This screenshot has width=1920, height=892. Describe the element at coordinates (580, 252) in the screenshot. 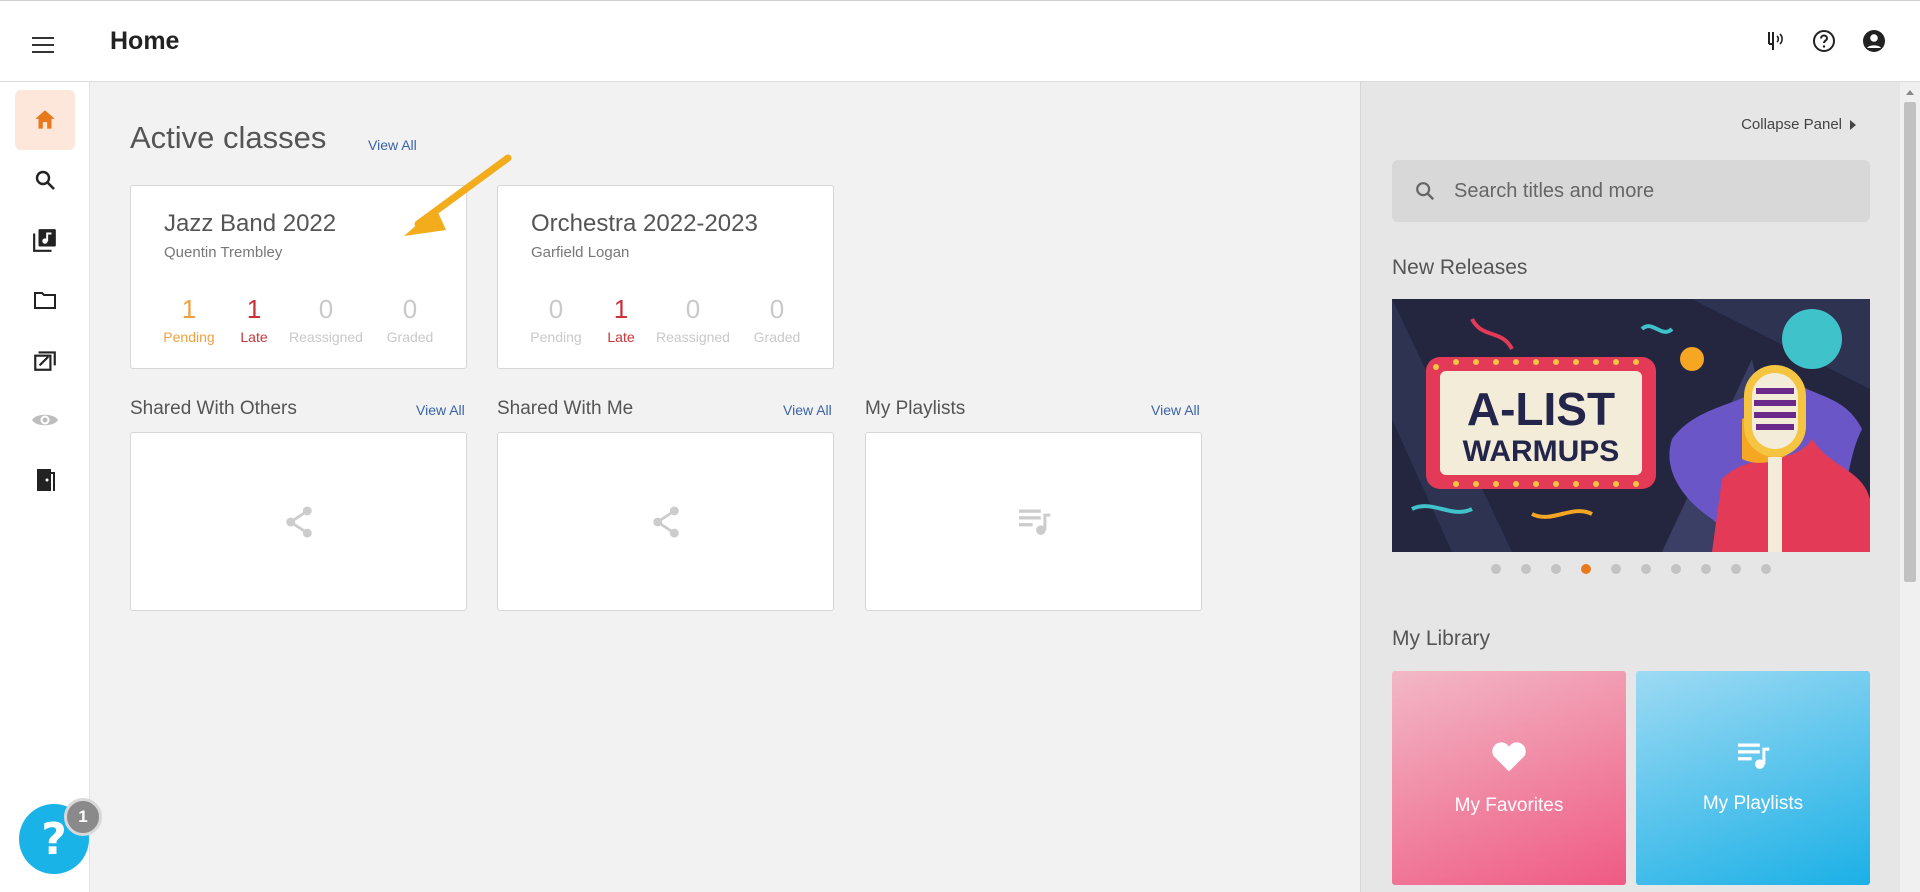

I see `class-teacher: Garfield Logan` at that location.